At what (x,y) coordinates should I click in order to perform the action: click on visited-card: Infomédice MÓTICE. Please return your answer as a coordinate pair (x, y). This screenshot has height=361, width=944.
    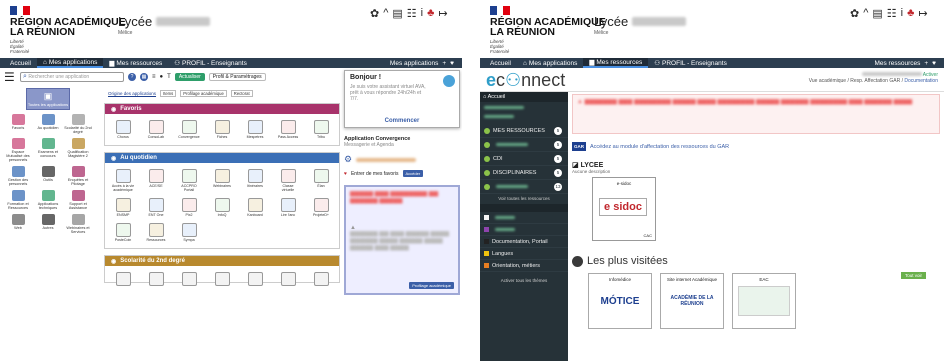
    Looking at the image, I should click on (620, 301).